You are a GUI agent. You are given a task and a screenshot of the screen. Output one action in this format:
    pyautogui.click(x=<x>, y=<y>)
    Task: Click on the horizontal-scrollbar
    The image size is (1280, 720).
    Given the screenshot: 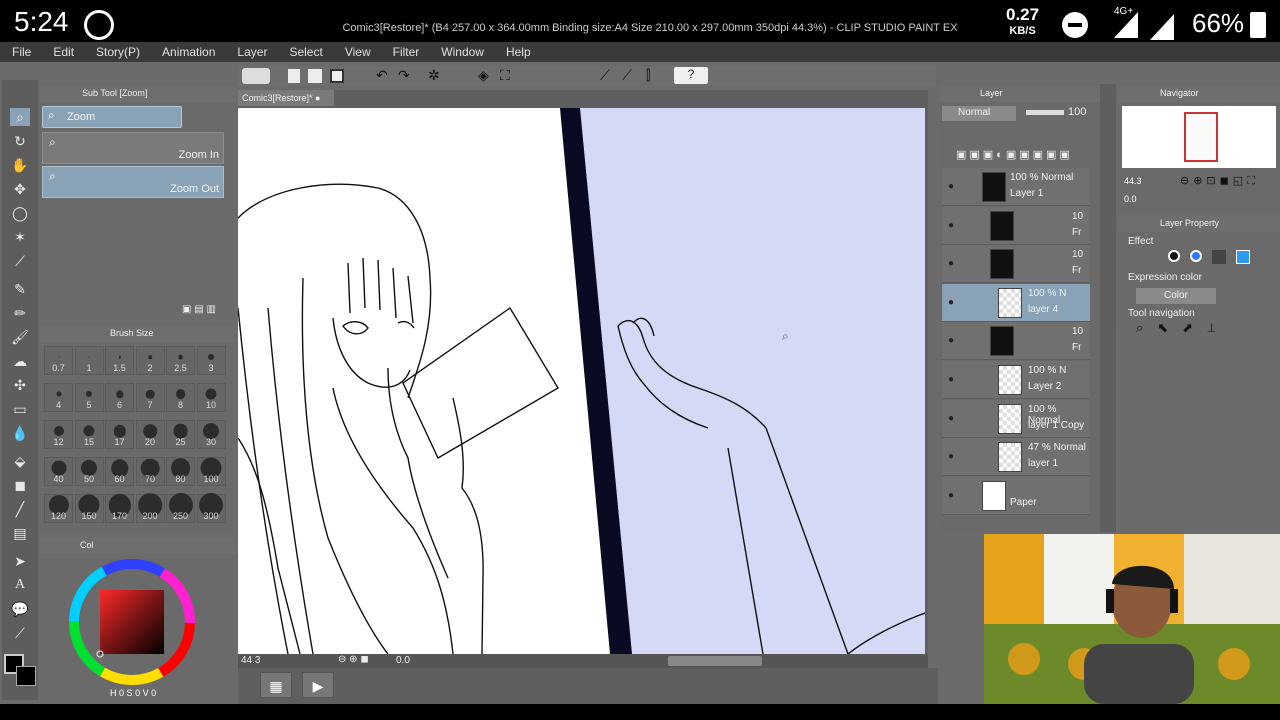 What is the action you would take?
    pyautogui.click(x=715, y=661)
    